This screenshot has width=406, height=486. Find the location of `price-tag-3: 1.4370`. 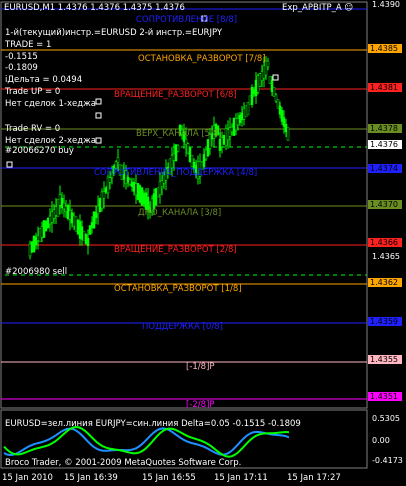

price-tag-3: 1.4370 is located at coordinates (385, 204).